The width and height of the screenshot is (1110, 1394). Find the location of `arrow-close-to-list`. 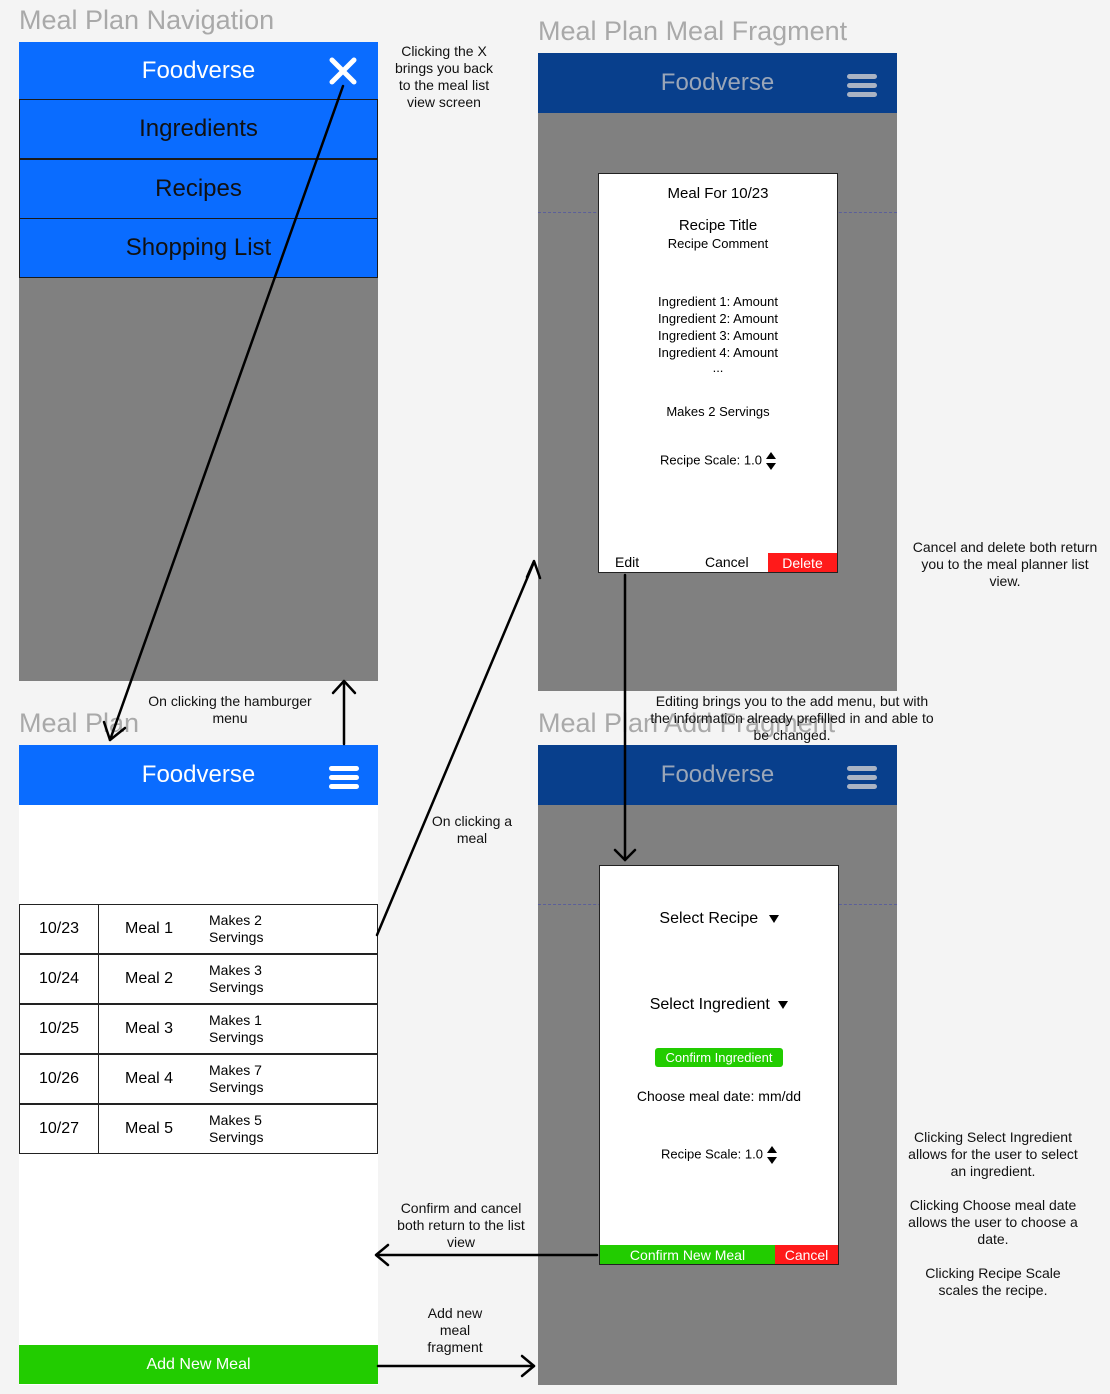

arrow-close-to-list is located at coordinates (226, 413).